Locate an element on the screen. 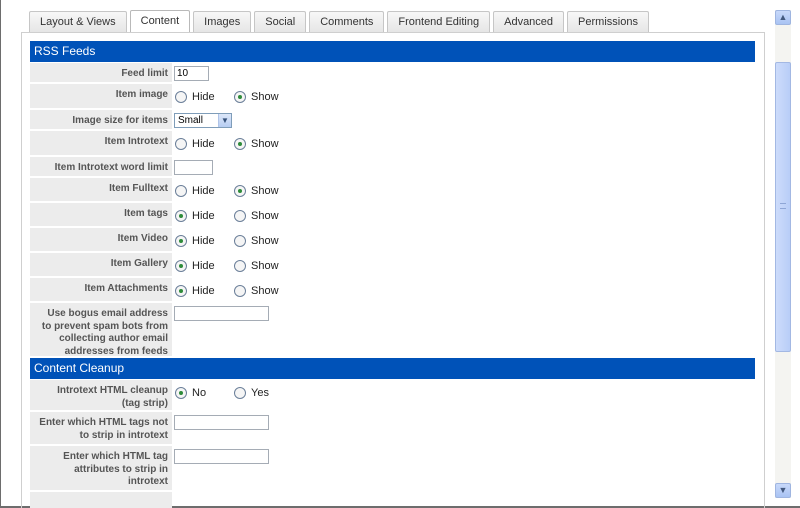 Image resolution: width=800 pixels, height=508 pixels. item-fulltext-show-option: Show is located at coordinates (256, 191).